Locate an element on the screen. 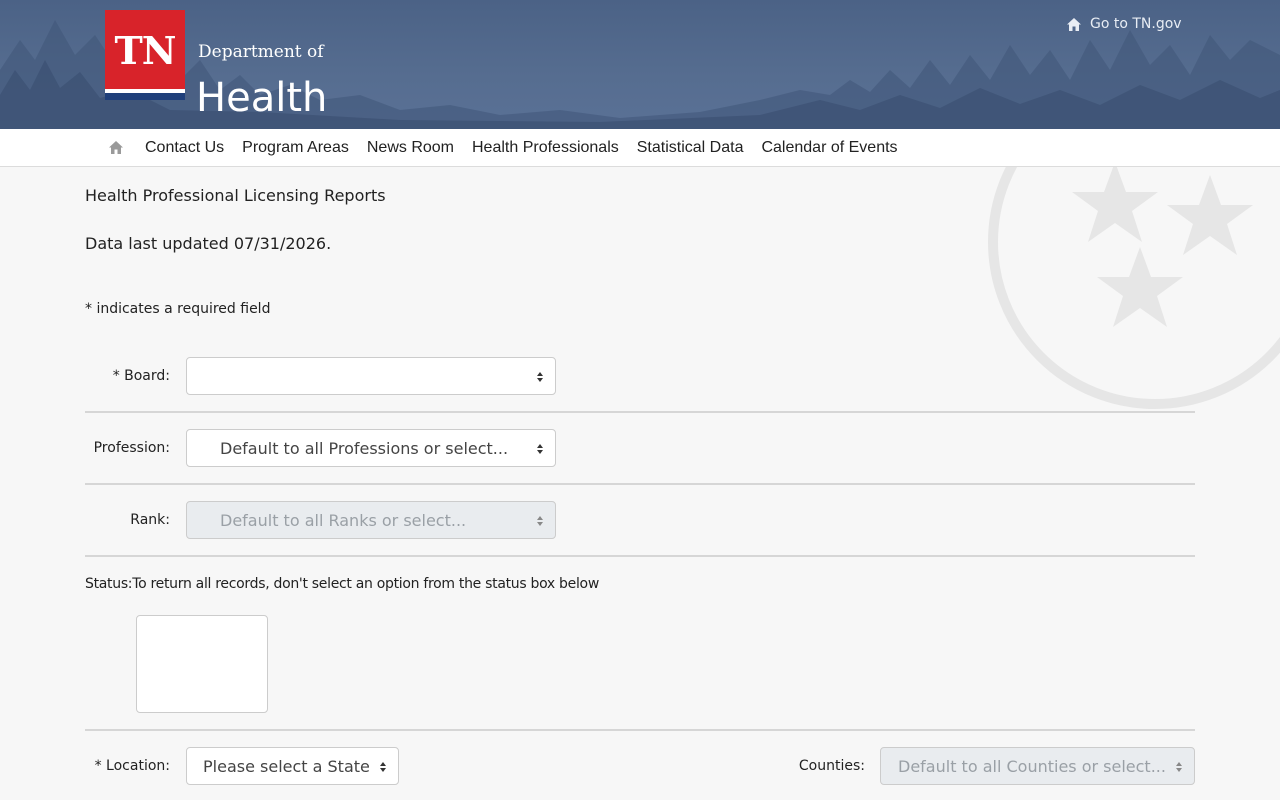 This screenshot has width=1280, height=800. required-field-note: * indicates a required field is located at coordinates (178, 309).